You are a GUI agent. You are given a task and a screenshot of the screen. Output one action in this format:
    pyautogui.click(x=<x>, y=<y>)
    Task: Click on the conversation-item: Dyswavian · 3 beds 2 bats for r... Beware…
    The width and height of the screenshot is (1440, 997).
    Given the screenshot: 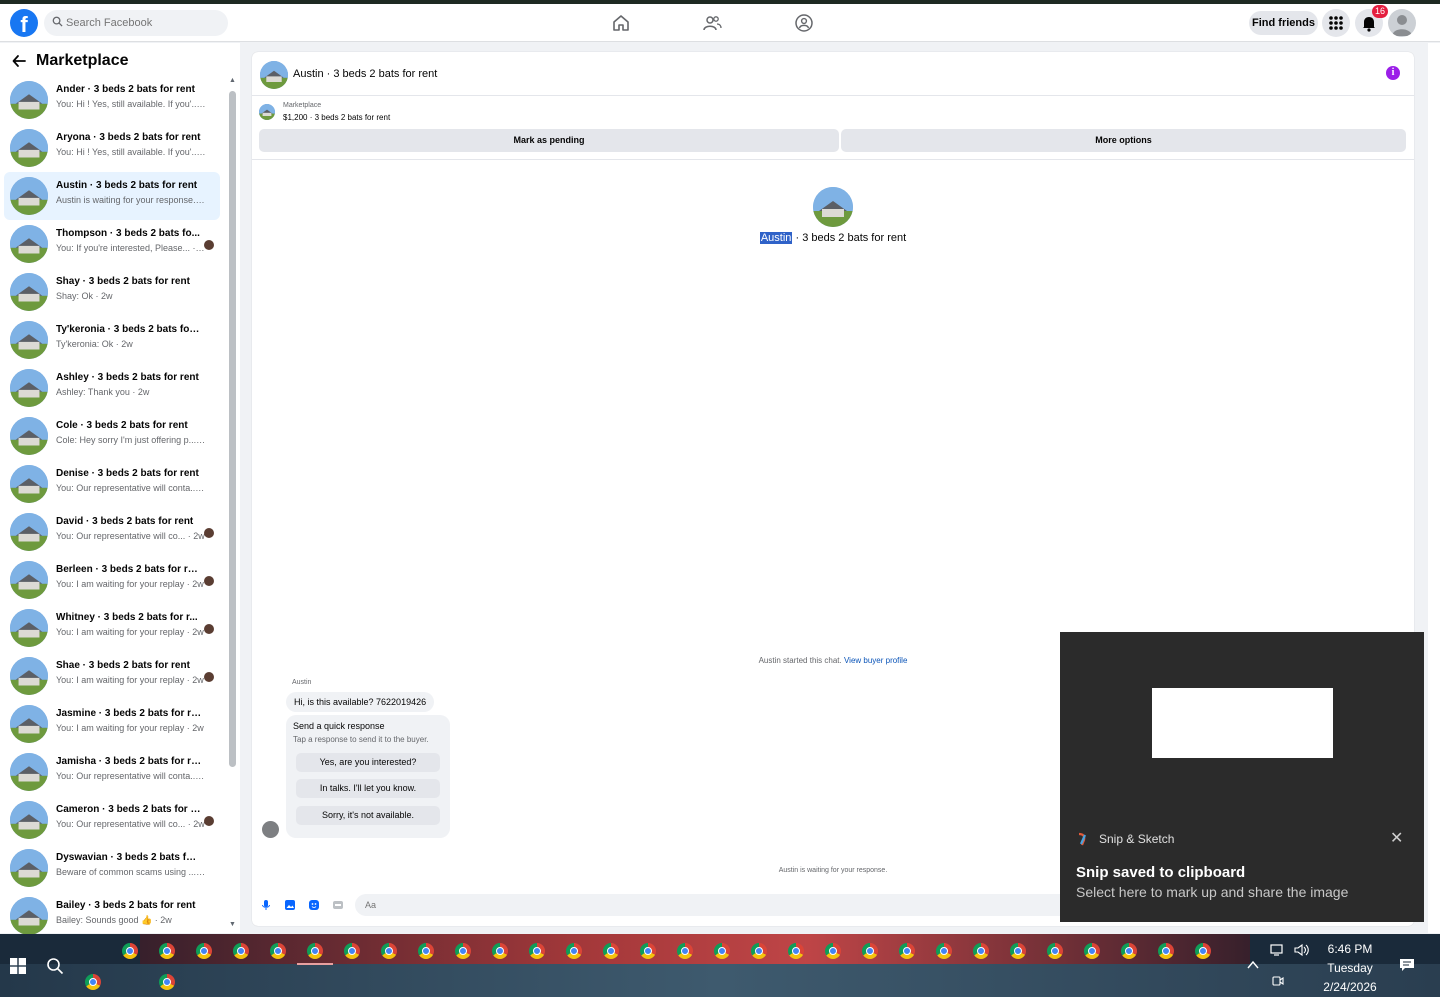 What is the action you would take?
    pyautogui.click(x=112, y=868)
    